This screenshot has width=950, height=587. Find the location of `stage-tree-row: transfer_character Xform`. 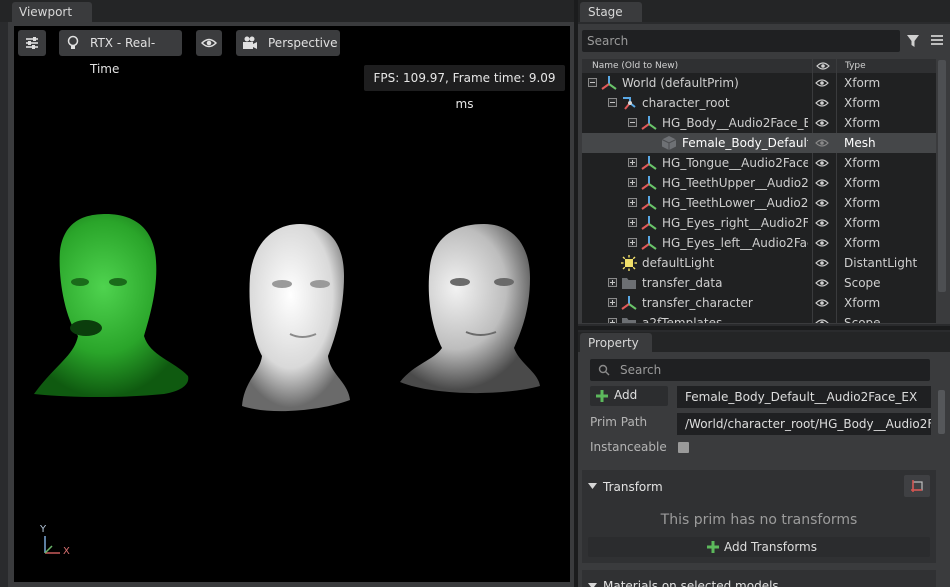

stage-tree-row: transfer_character Xform is located at coordinates (759, 303).